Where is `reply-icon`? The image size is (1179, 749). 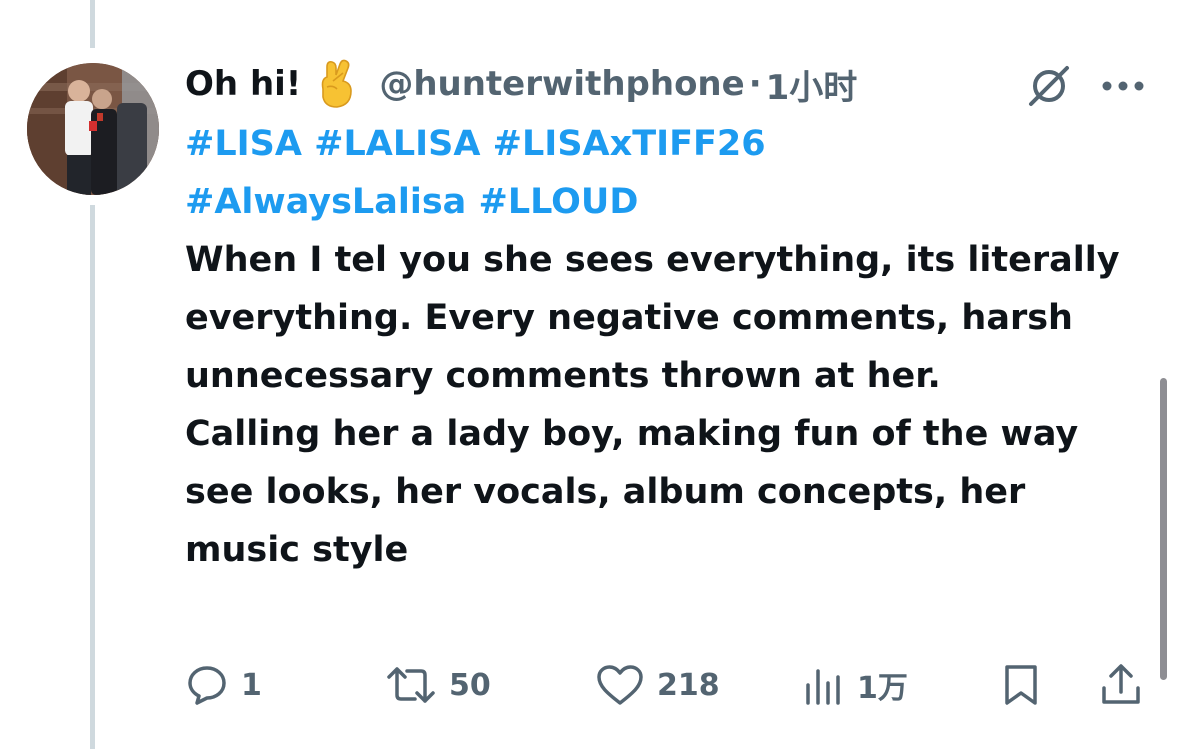
reply-icon is located at coordinates (207, 685).